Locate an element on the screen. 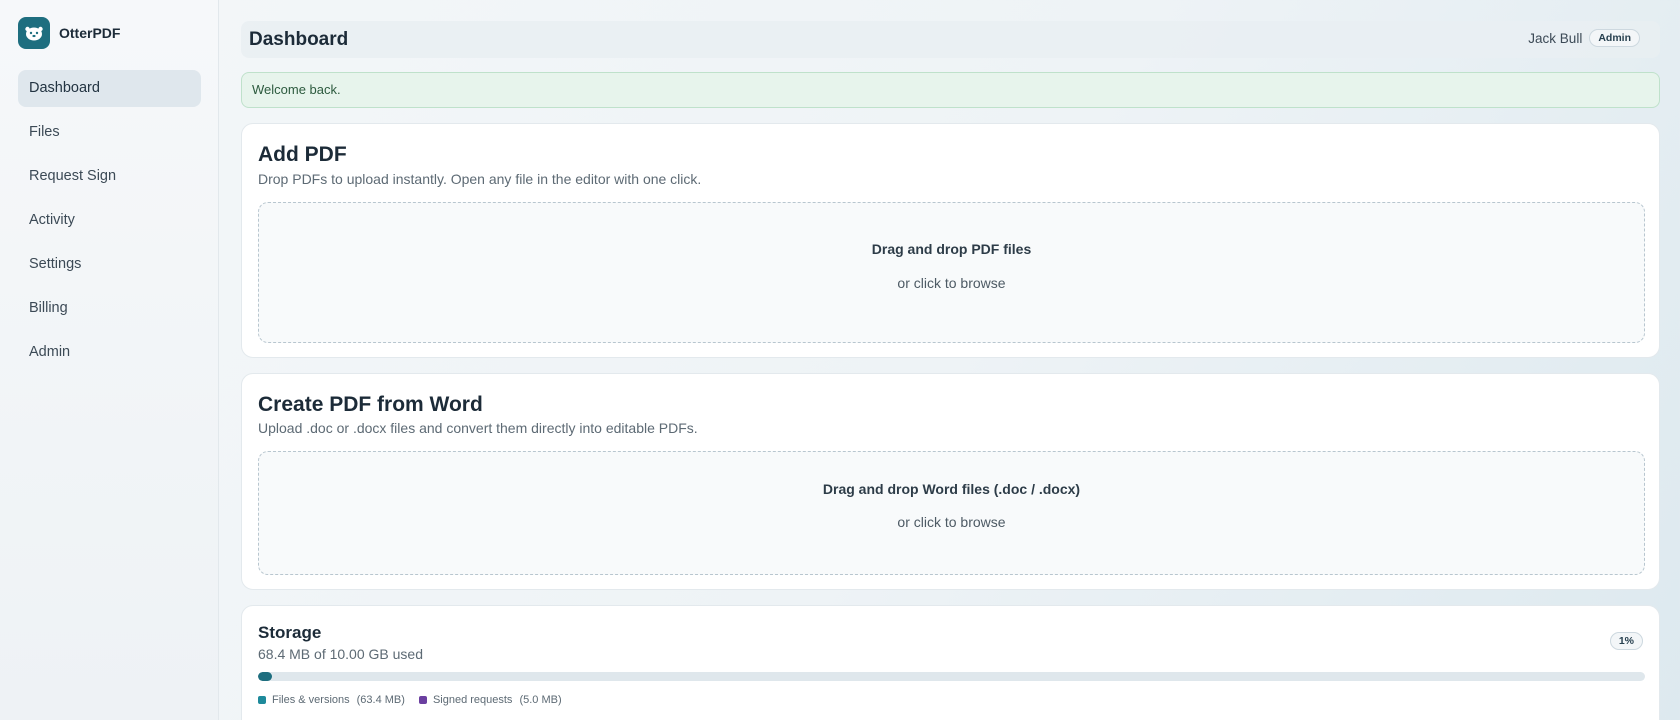 Image resolution: width=1680 pixels, height=720 pixels. sidebar-item-billing: Billing is located at coordinates (109, 308).